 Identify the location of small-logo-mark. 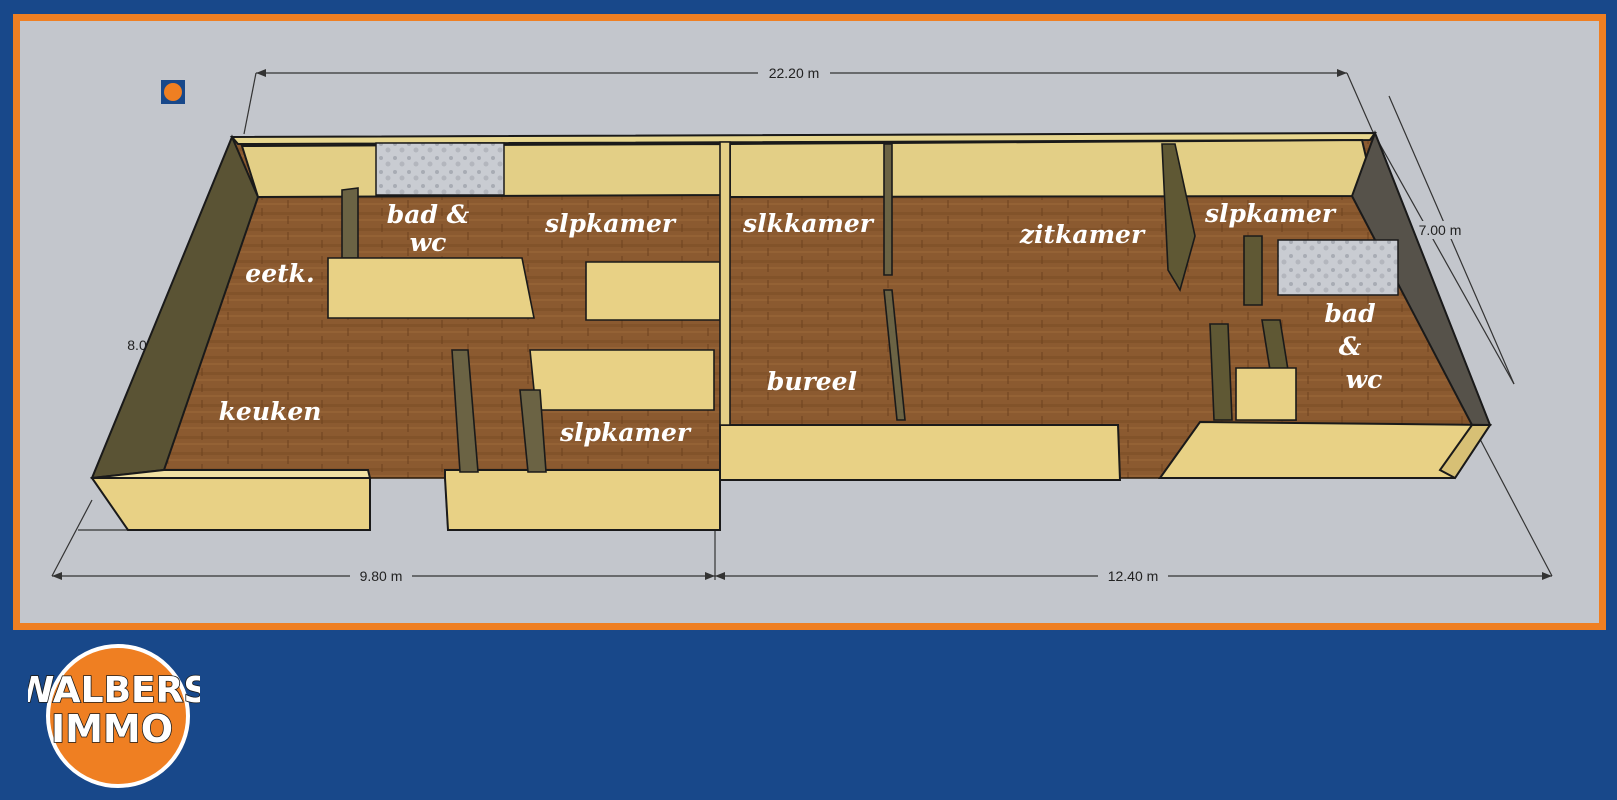
(173, 92).